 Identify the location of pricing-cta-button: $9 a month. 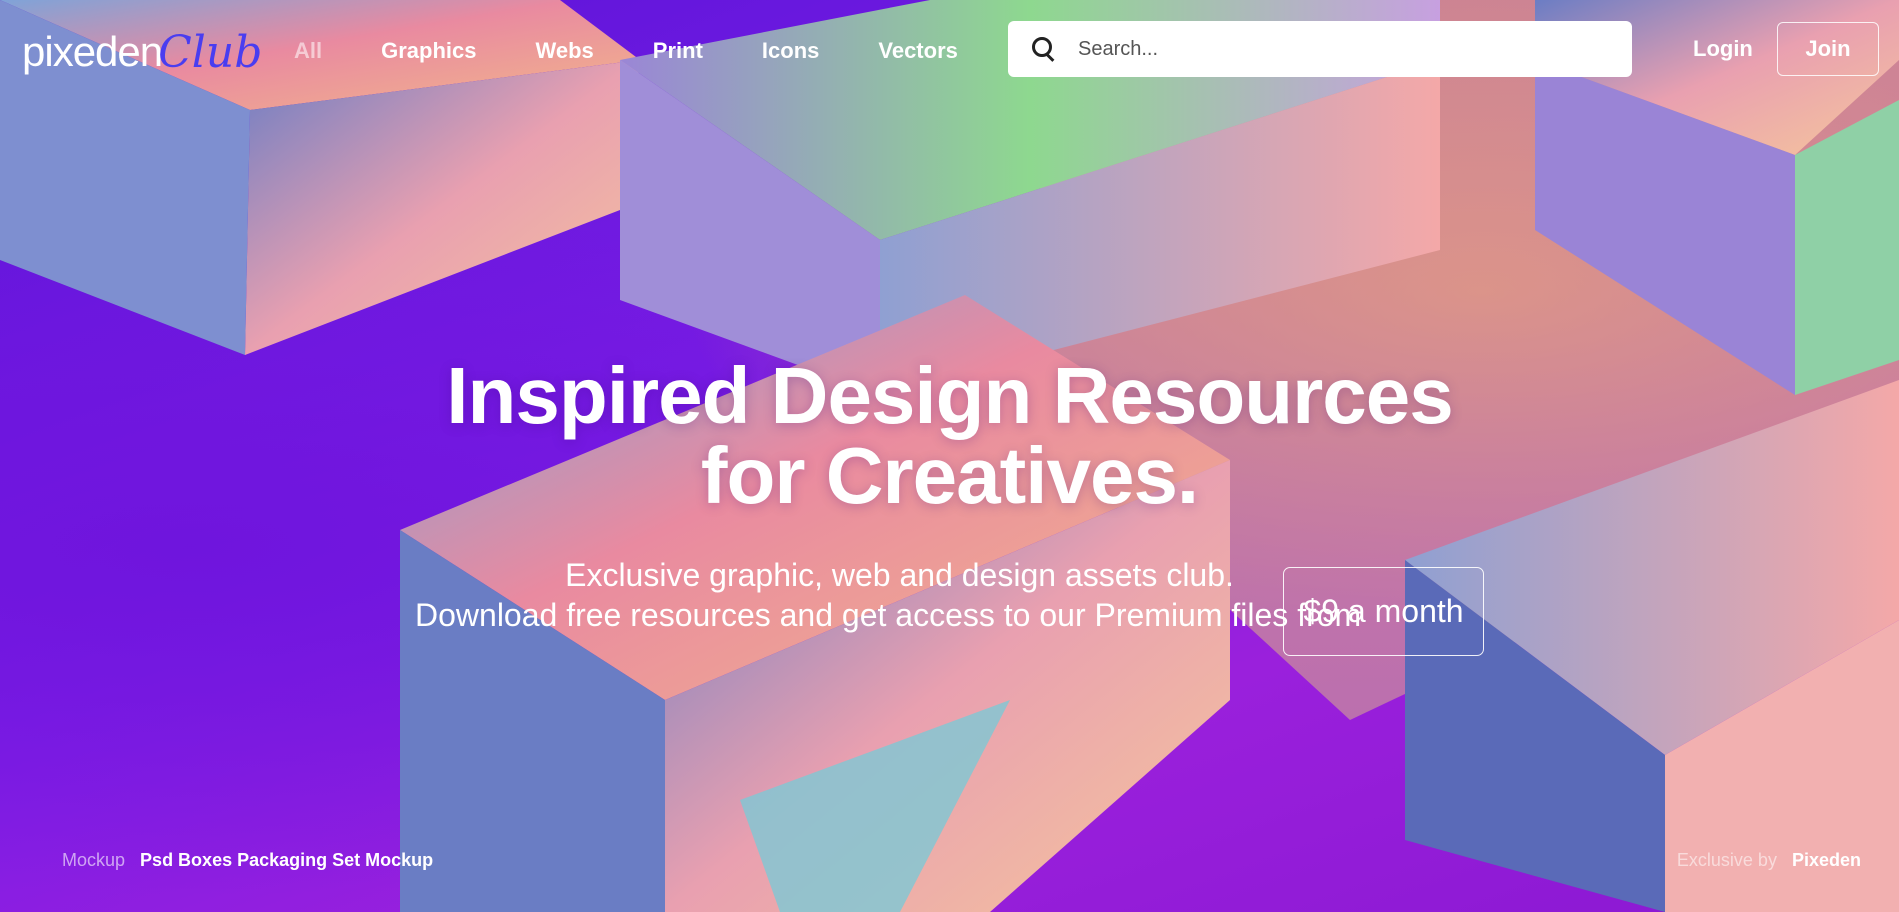
(1383, 611).